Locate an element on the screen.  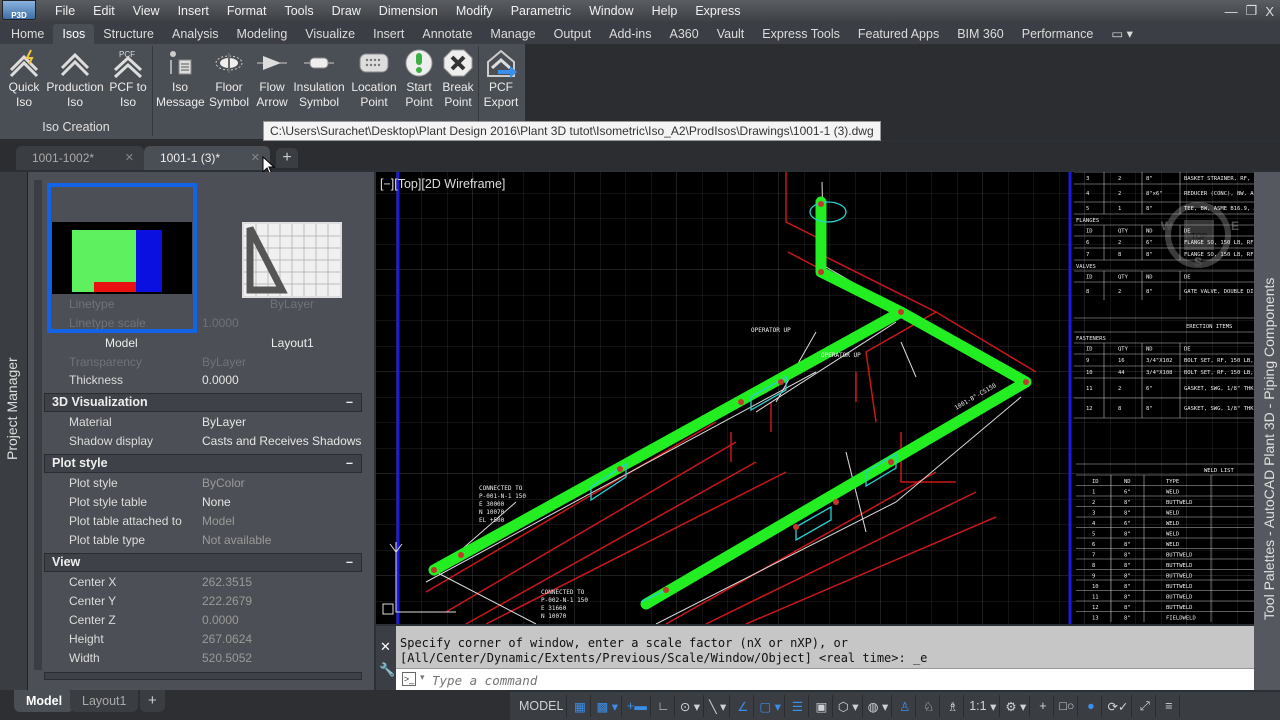
prop-row-height: Height 267.0624 is located at coordinates (203, 639).